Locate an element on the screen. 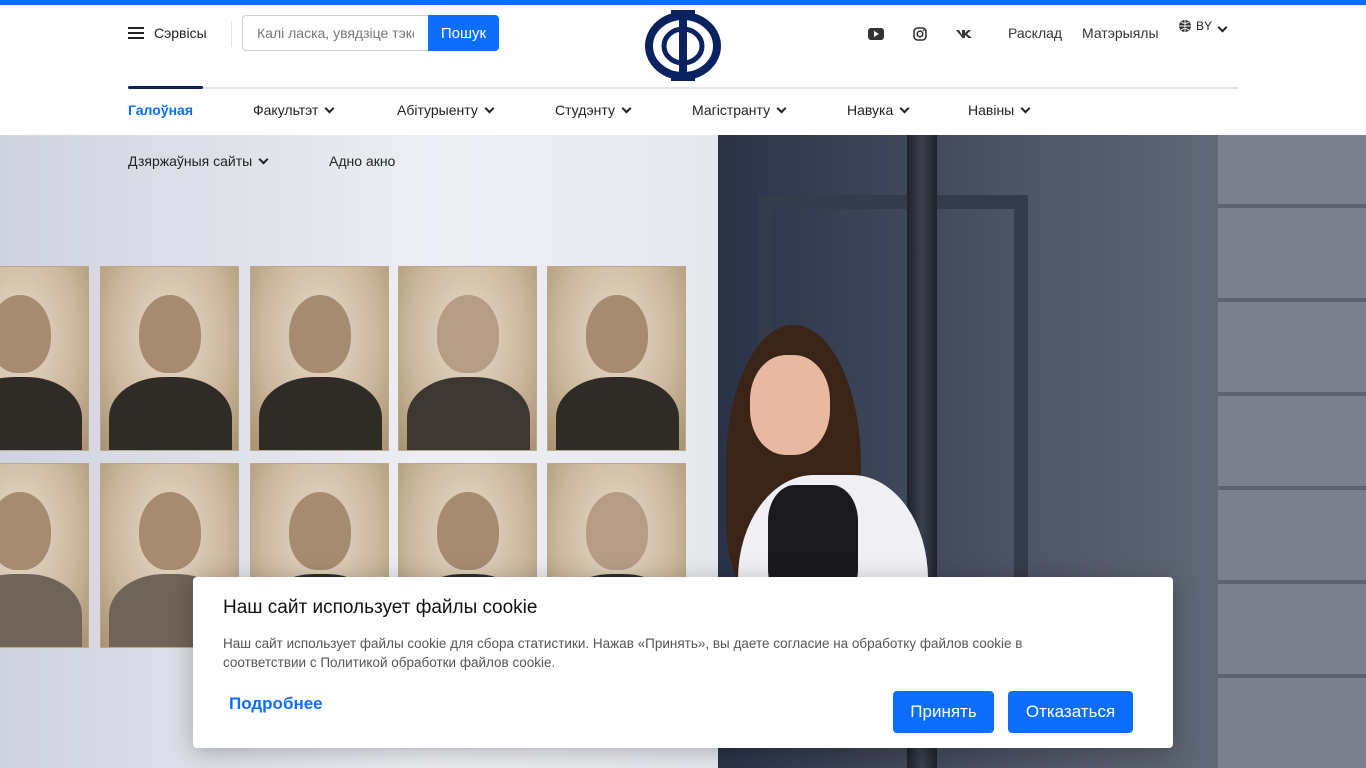 Image resolution: width=1366 pixels, height=768 pixels. search-button: Пошук is located at coordinates (463, 33).